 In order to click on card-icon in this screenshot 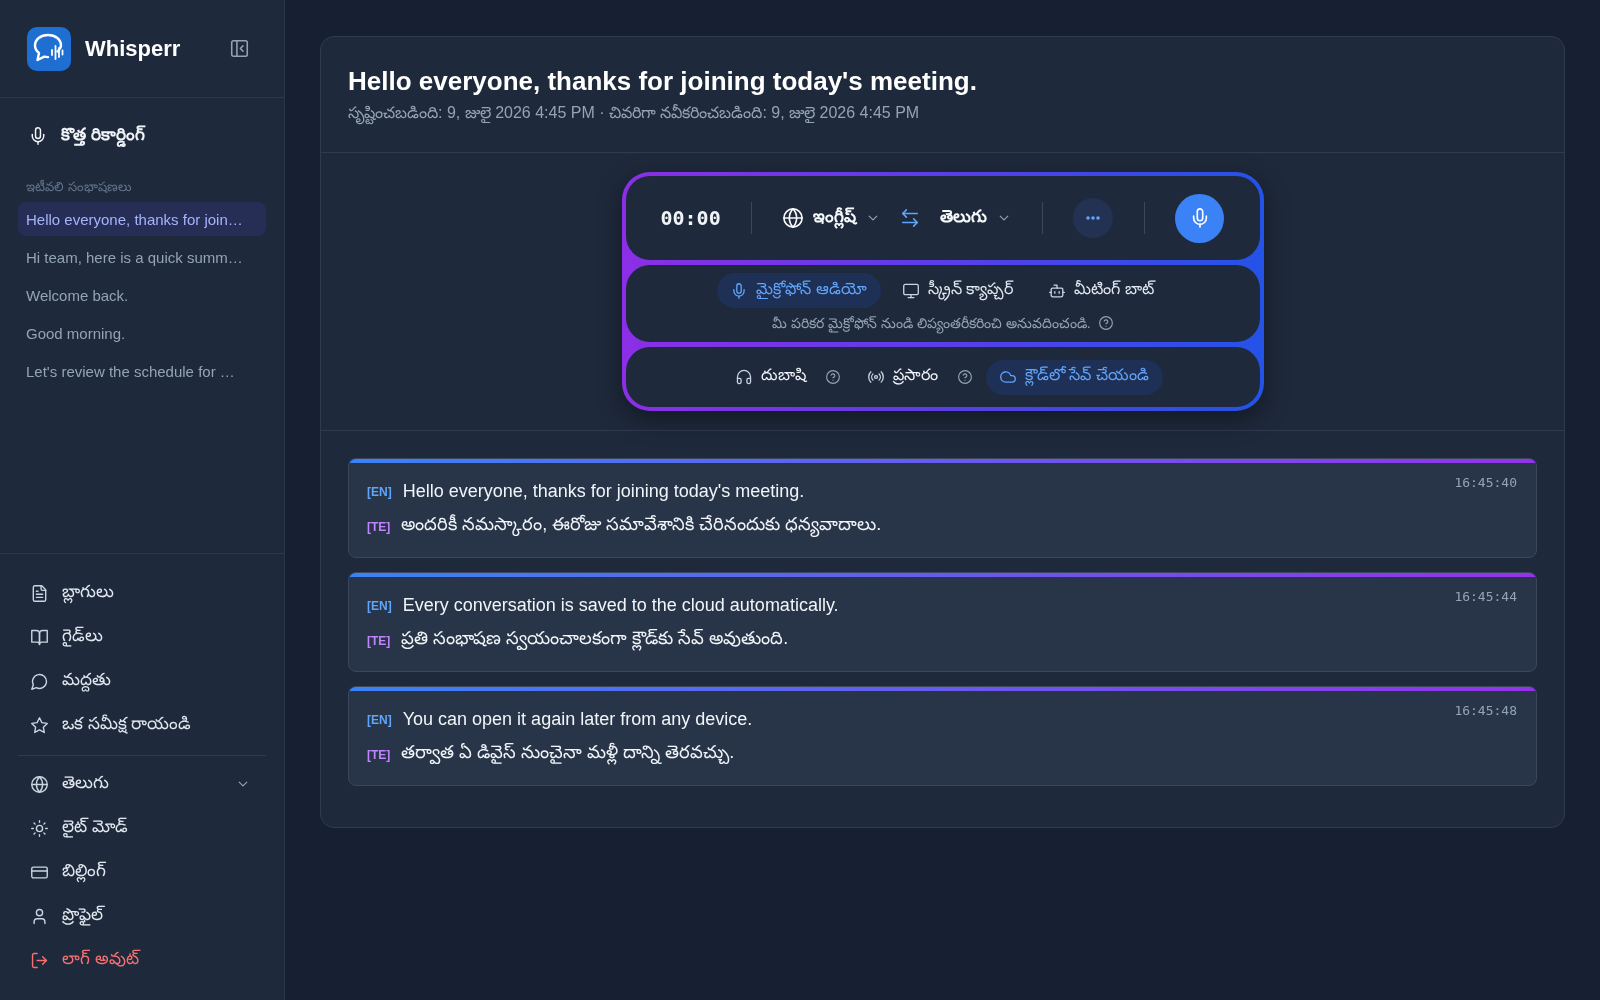, I will do `click(39, 872)`.